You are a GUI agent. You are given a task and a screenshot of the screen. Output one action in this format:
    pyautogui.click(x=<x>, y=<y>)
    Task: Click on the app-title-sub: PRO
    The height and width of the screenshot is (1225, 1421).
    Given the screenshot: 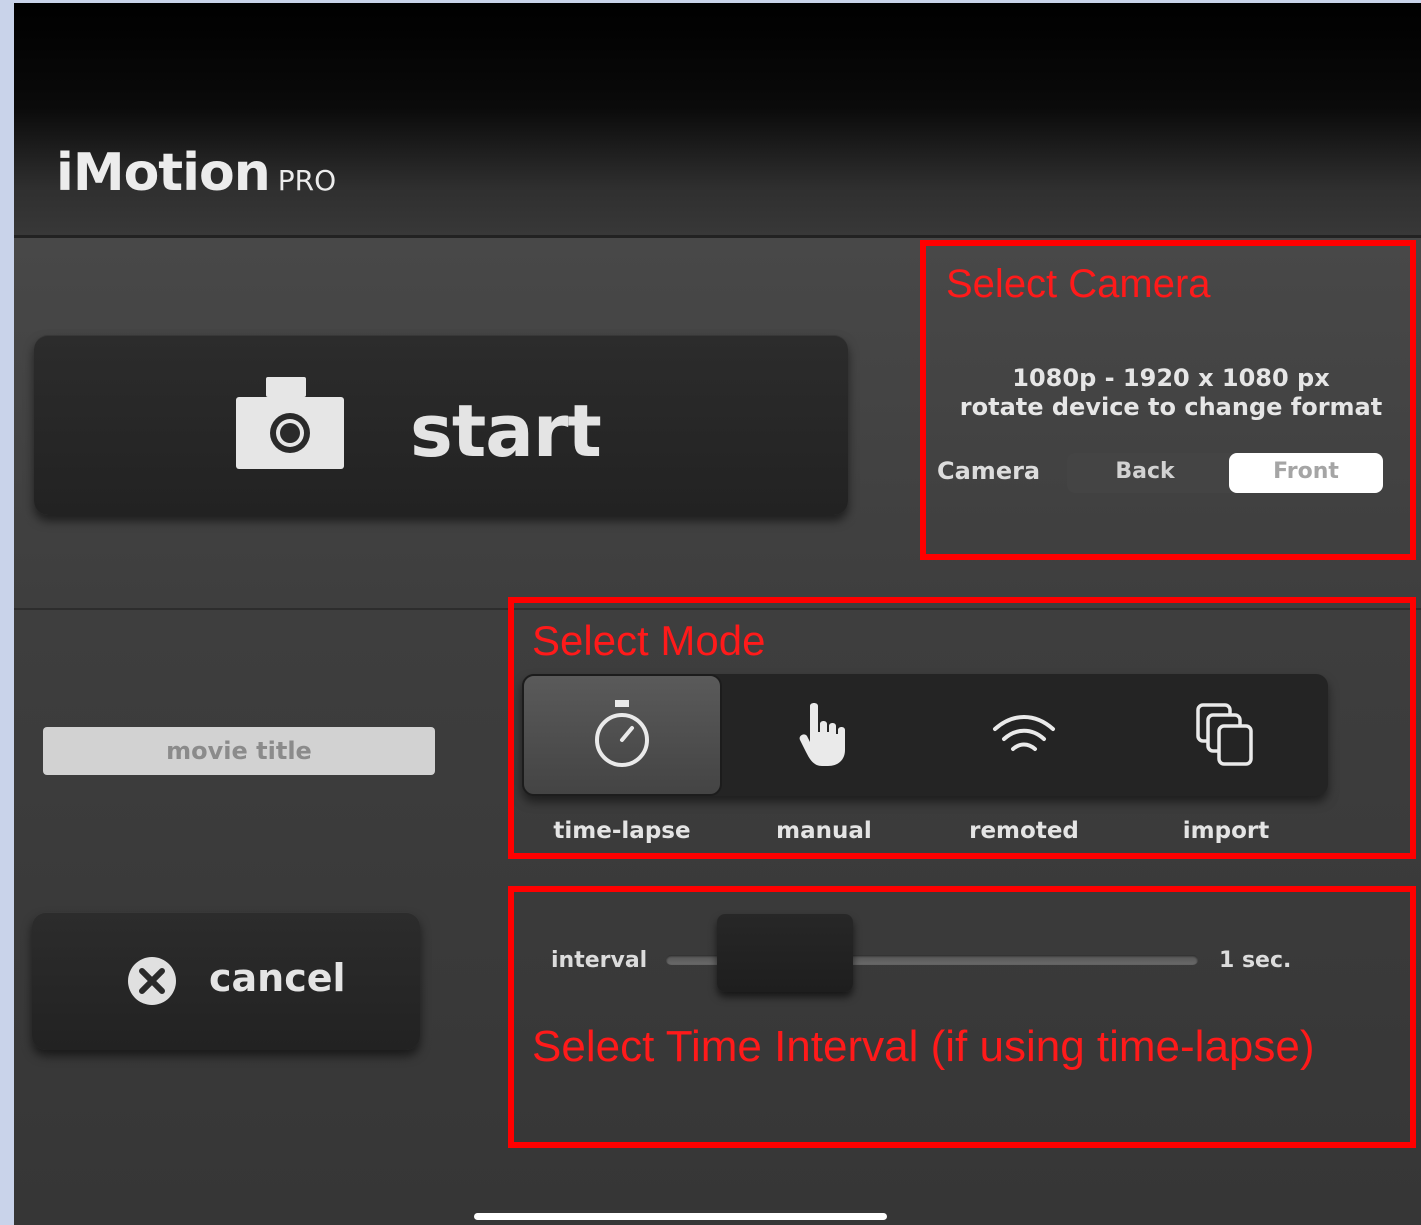 What is the action you would take?
    pyautogui.click(x=307, y=180)
    